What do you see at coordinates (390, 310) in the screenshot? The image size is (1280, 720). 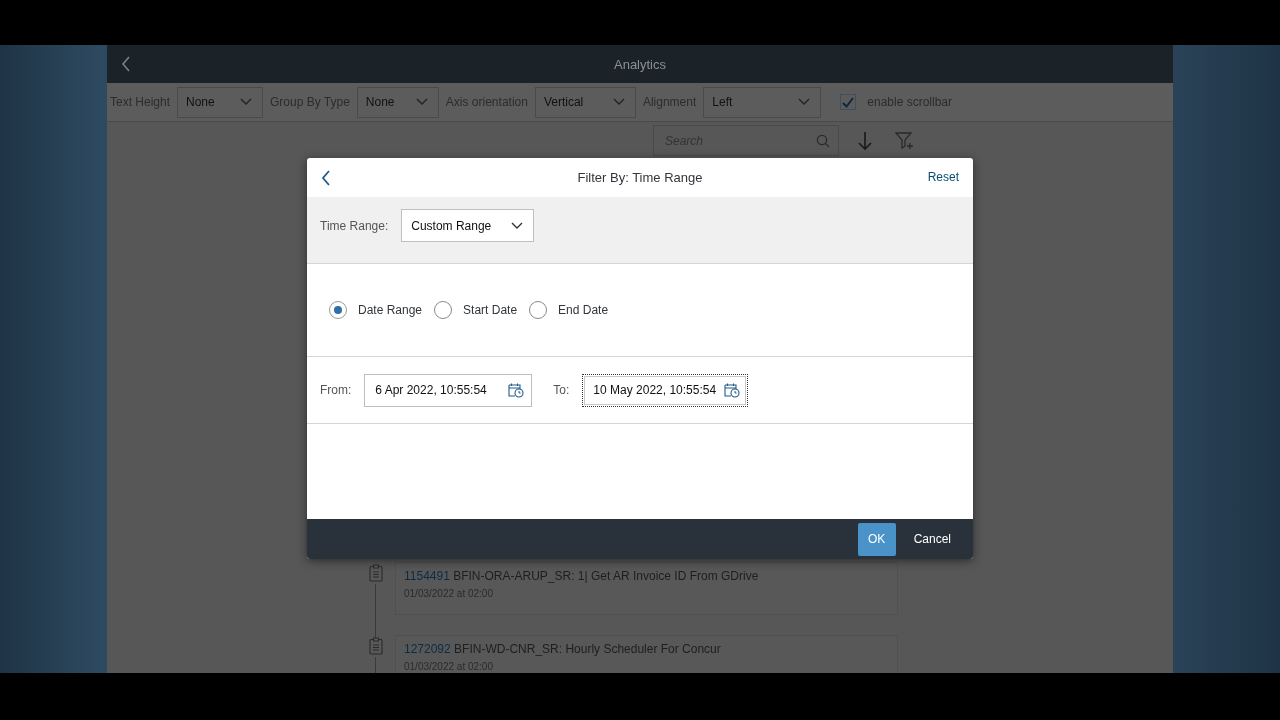 I see `radio-label: Date Range` at bounding box center [390, 310].